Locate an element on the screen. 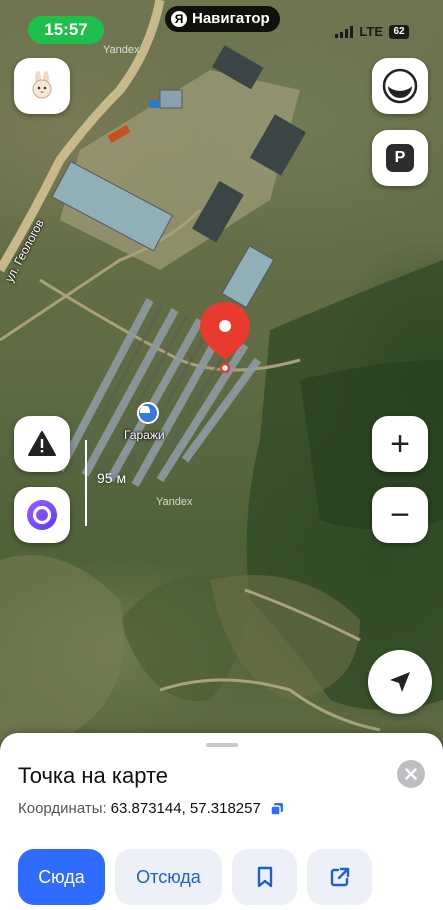 The width and height of the screenshot is (443, 910). road-alert-button is located at coordinates (42, 444).